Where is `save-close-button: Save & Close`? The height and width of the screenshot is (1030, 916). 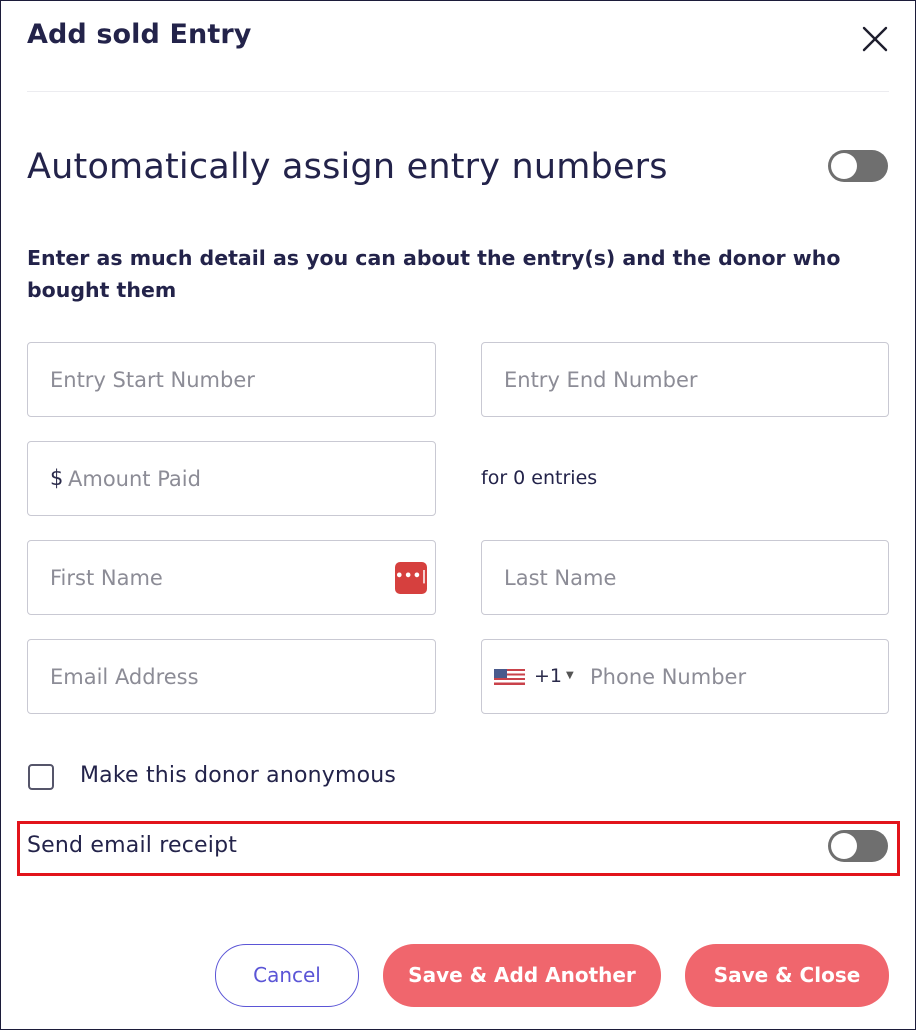
save-close-button: Save & Close is located at coordinates (787, 975).